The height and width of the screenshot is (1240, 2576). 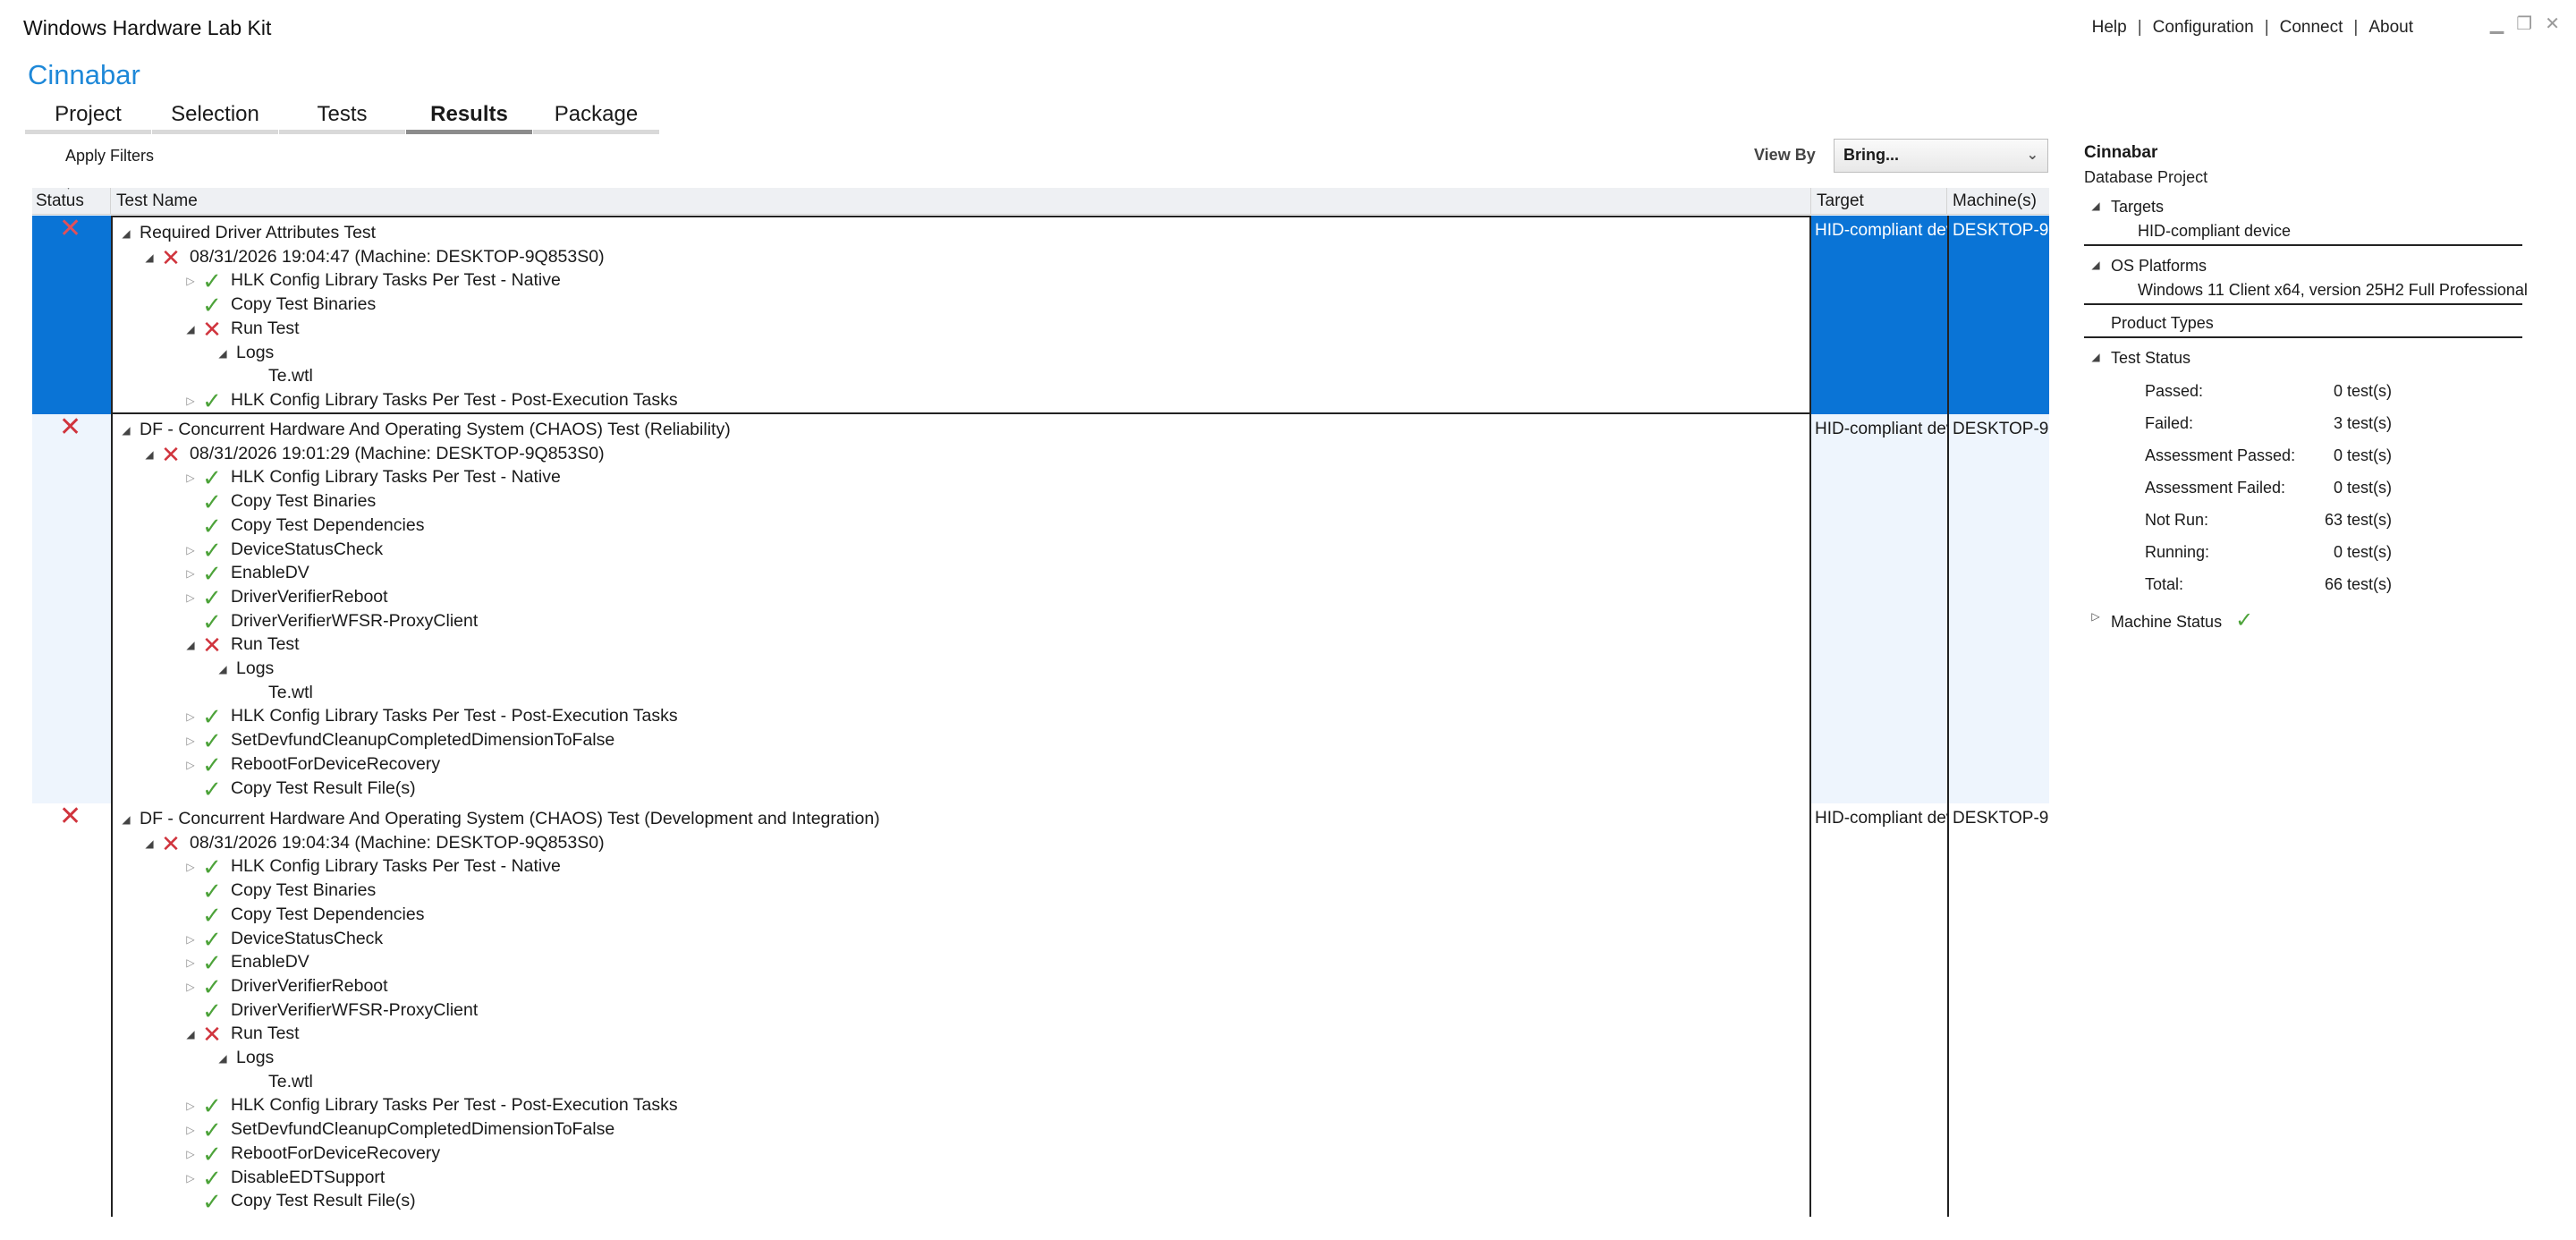 I want to click on help-link: Help, so click(x=2109, y=28).